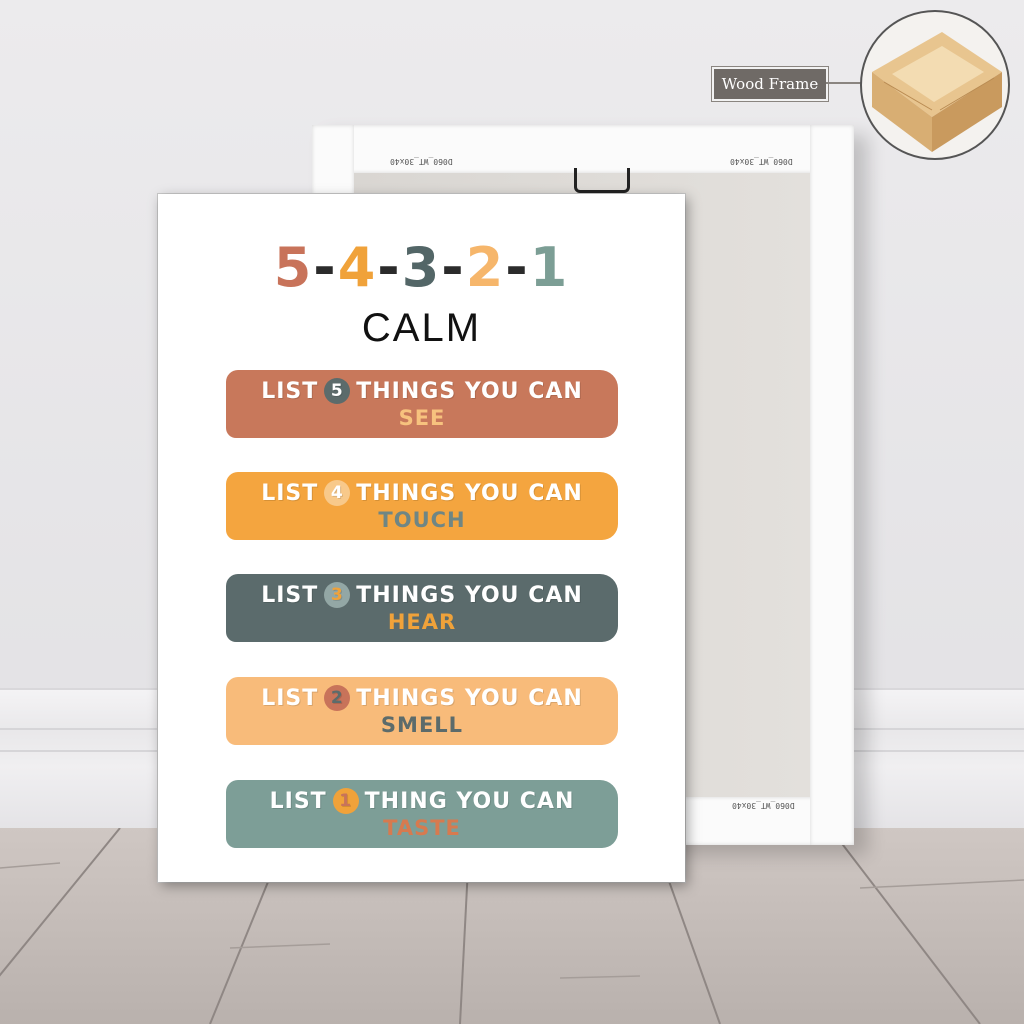  What do you see at coordinates (832, 485) in the screenshot?
I see `frame-bar-right` at bounding box center [832, 485].